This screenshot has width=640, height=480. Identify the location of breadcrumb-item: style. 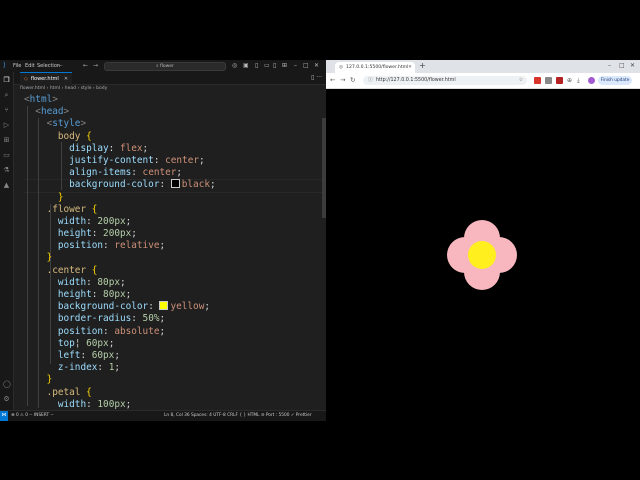
(86, 88).